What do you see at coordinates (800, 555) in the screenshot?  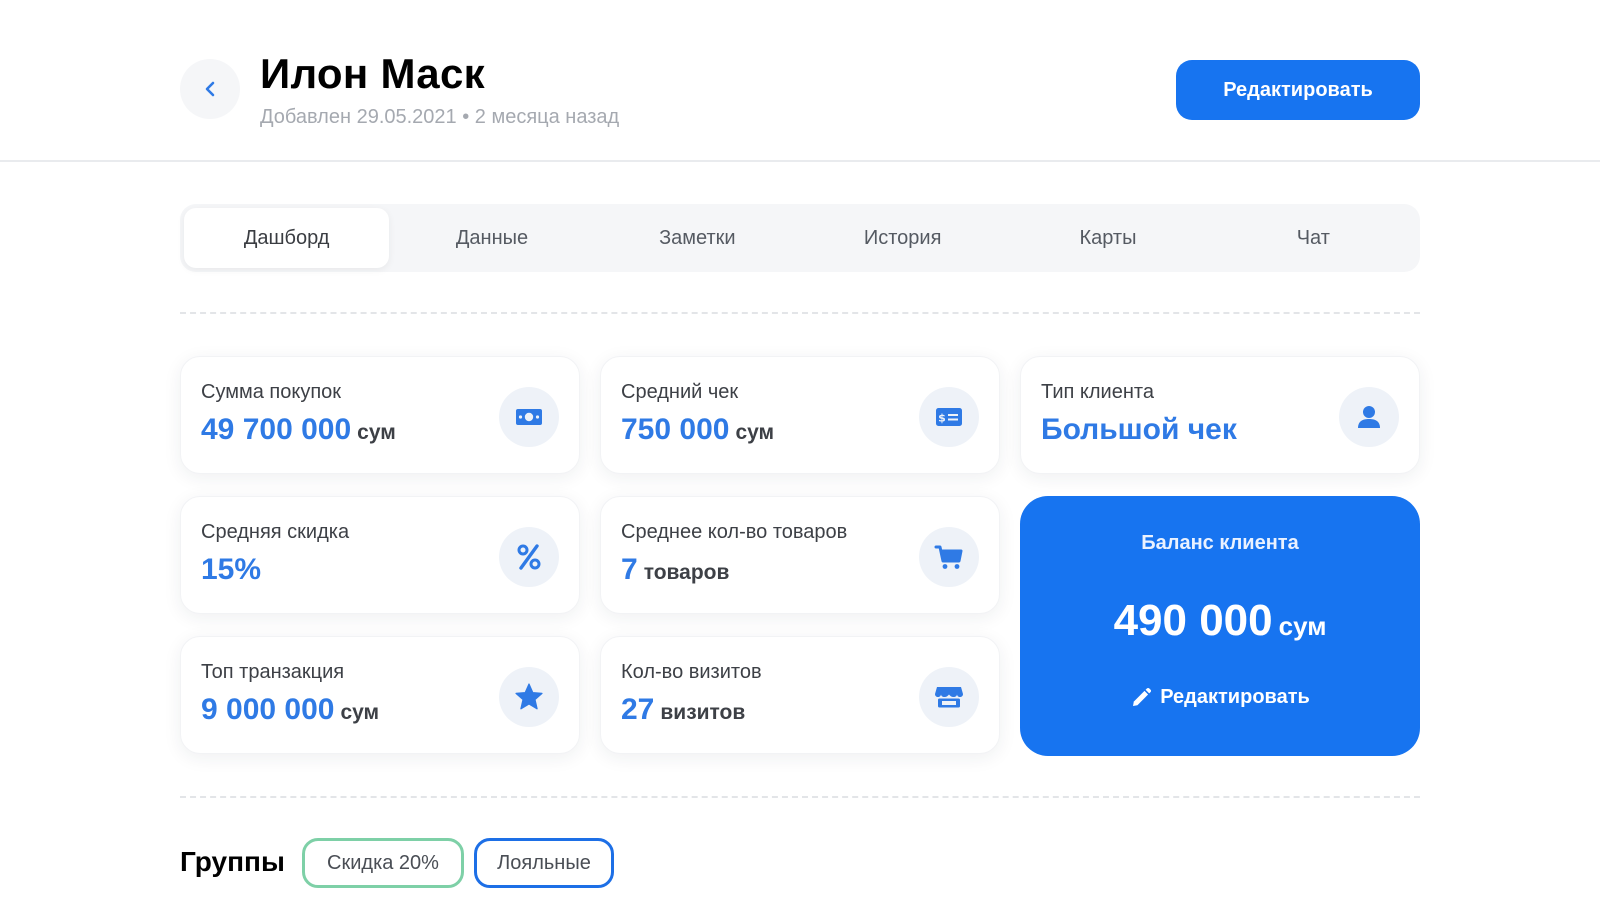 I see `stat-card-avg-items: Среднее кол-во товаров 7 товаров` at bounding box center [800, 555].